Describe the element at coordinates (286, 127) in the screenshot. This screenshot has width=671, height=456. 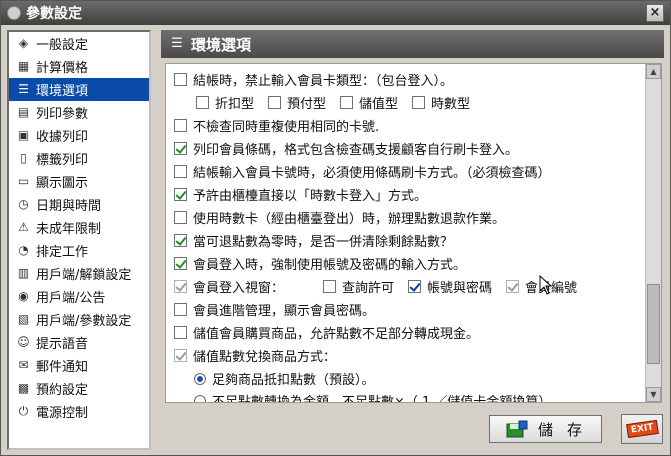
I see `option-label: 不檢查同時重複使用相同的卡號.` at that location.